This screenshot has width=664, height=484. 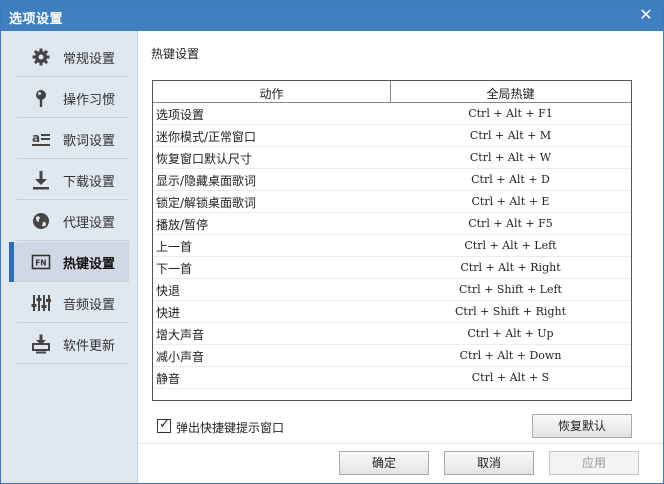 What do you see at coordinates (384, 463) in the screenshot?
I see `ok-button: 确定` at bounding box center [384, 463].